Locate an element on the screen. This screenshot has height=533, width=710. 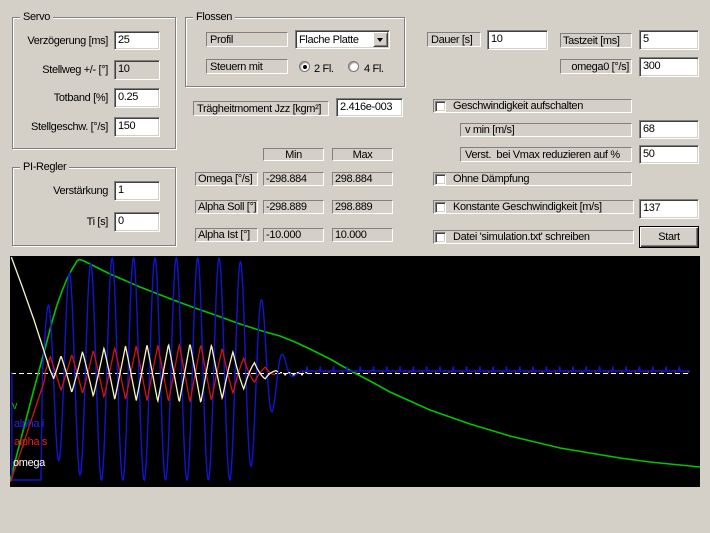
svg-text: alpha i is located at coordinates (29, 424).